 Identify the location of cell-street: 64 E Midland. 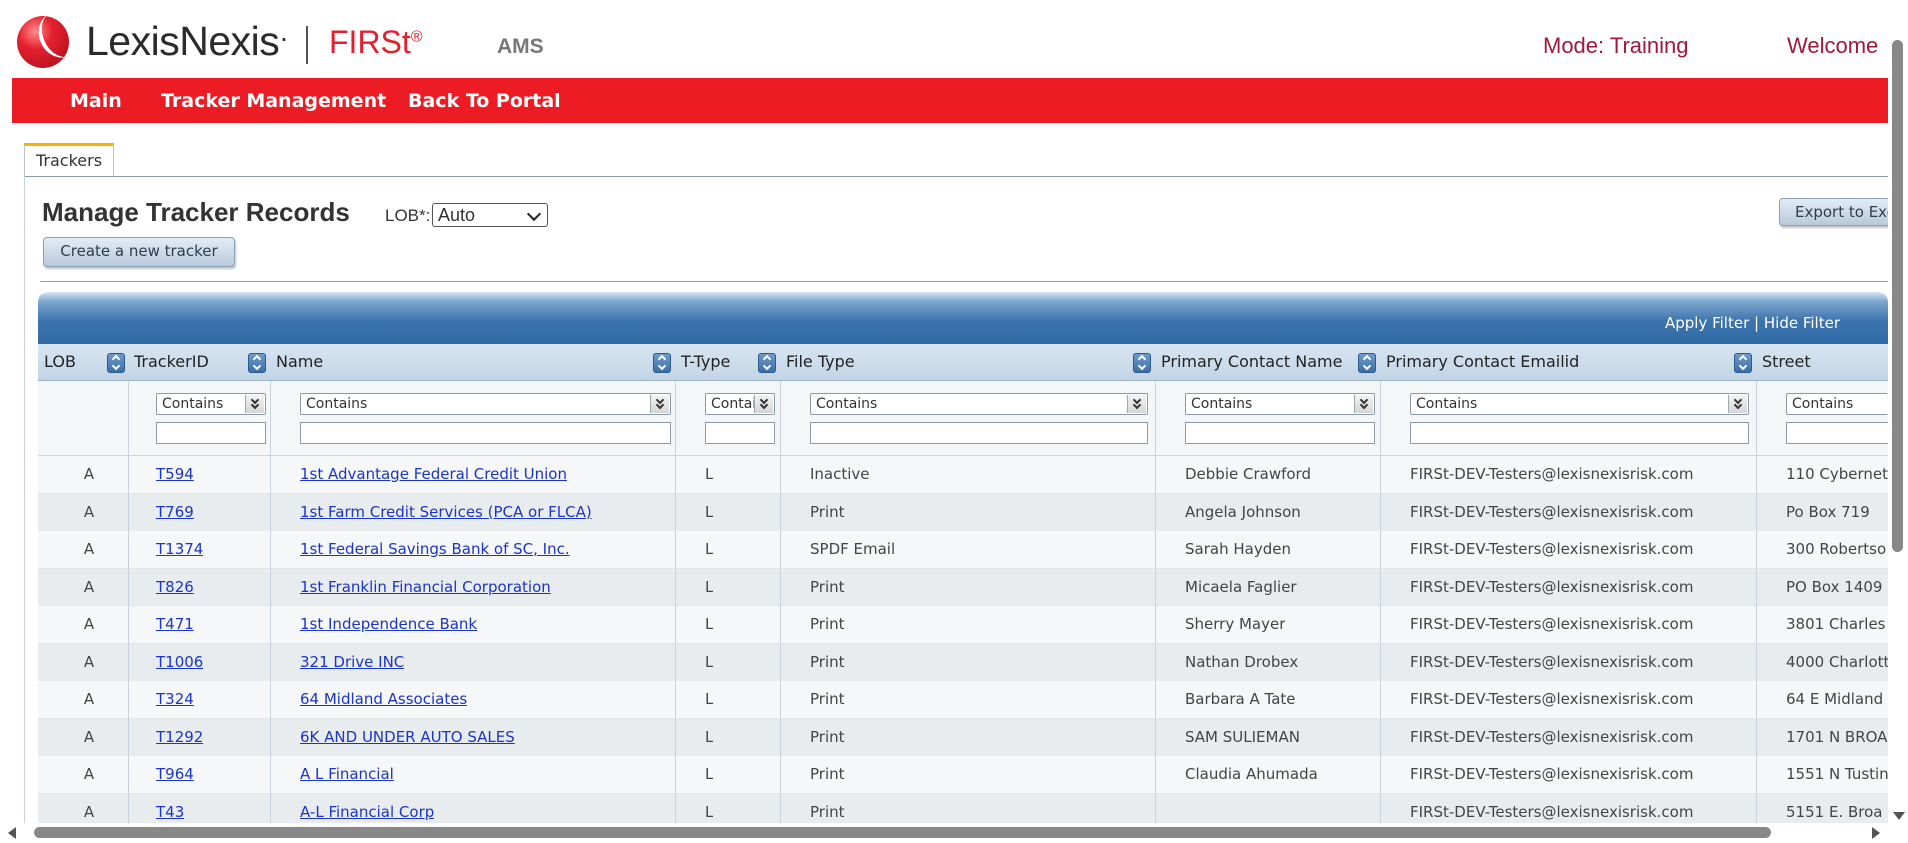
(1835, 699).